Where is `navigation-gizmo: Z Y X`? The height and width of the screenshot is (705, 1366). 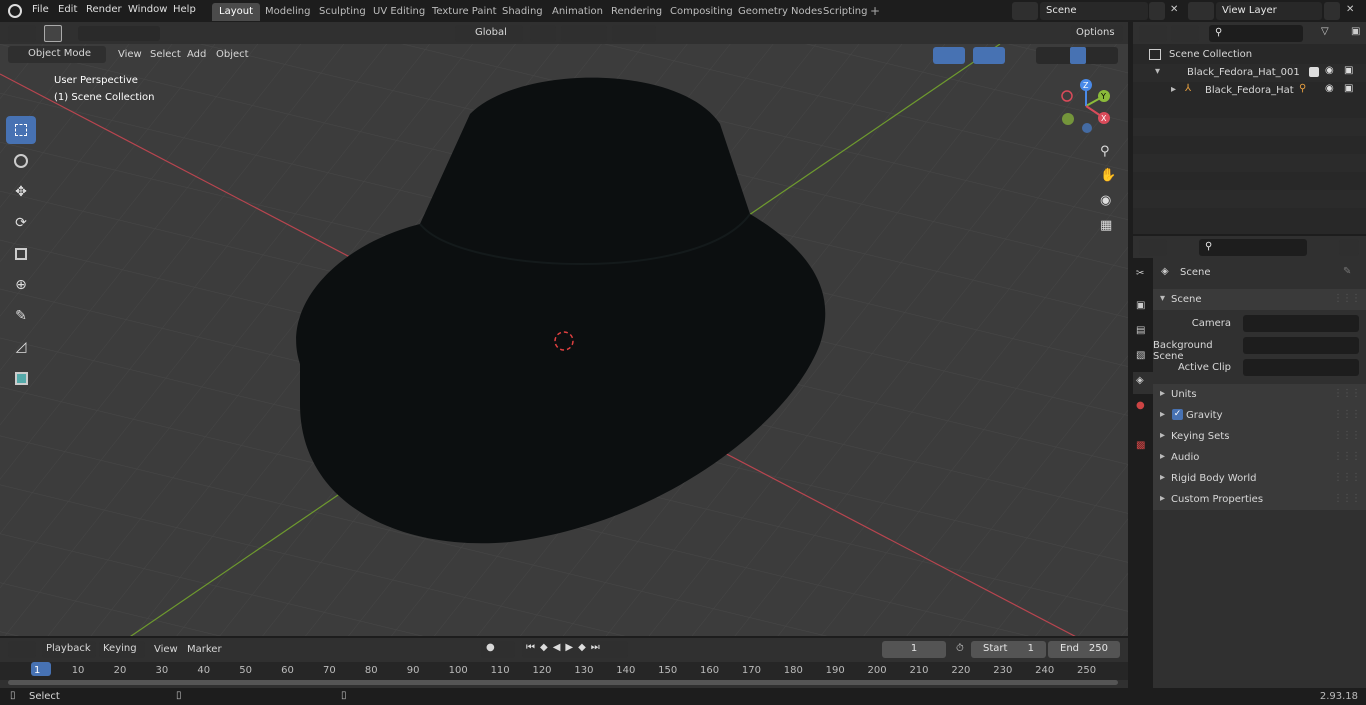 navigation-gizmo: Z Y X is located at coordinates (1086, 106).